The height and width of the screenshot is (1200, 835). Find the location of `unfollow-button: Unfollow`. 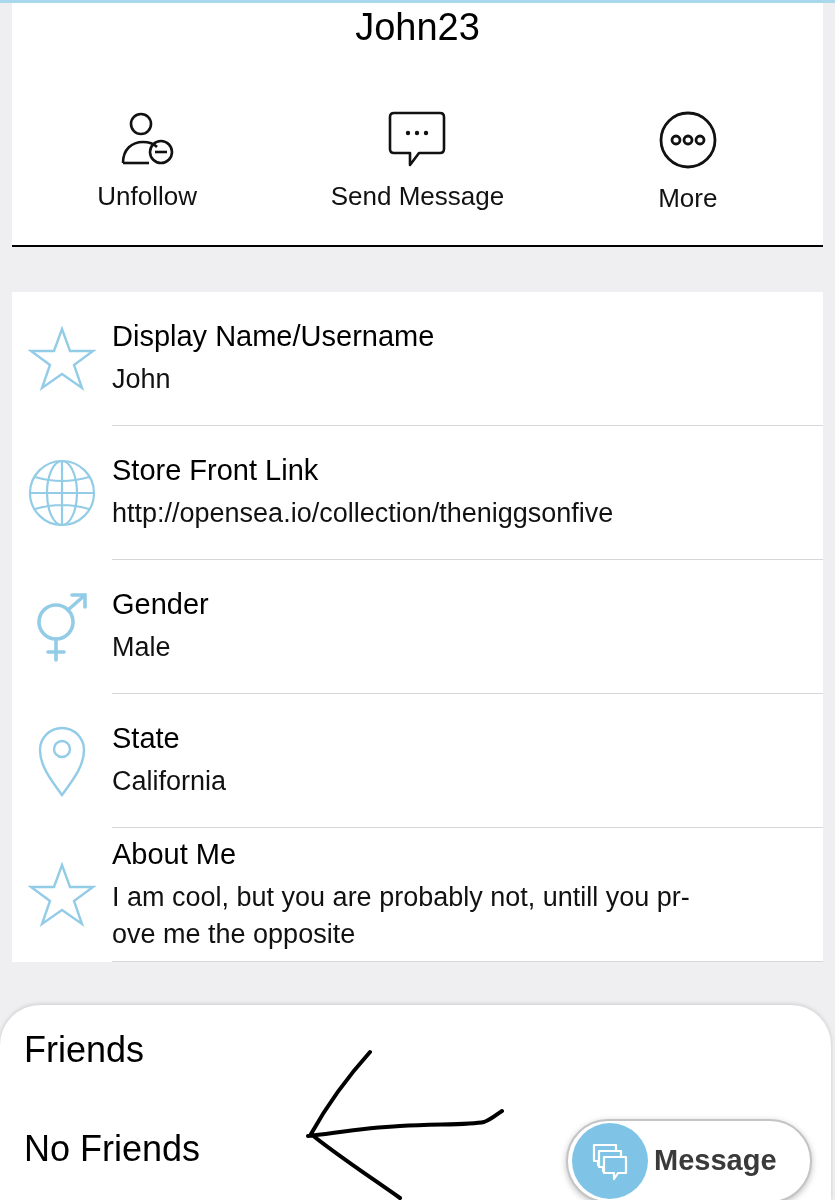

unfollow-button: Unfollow is located at coordinates (147, 162).